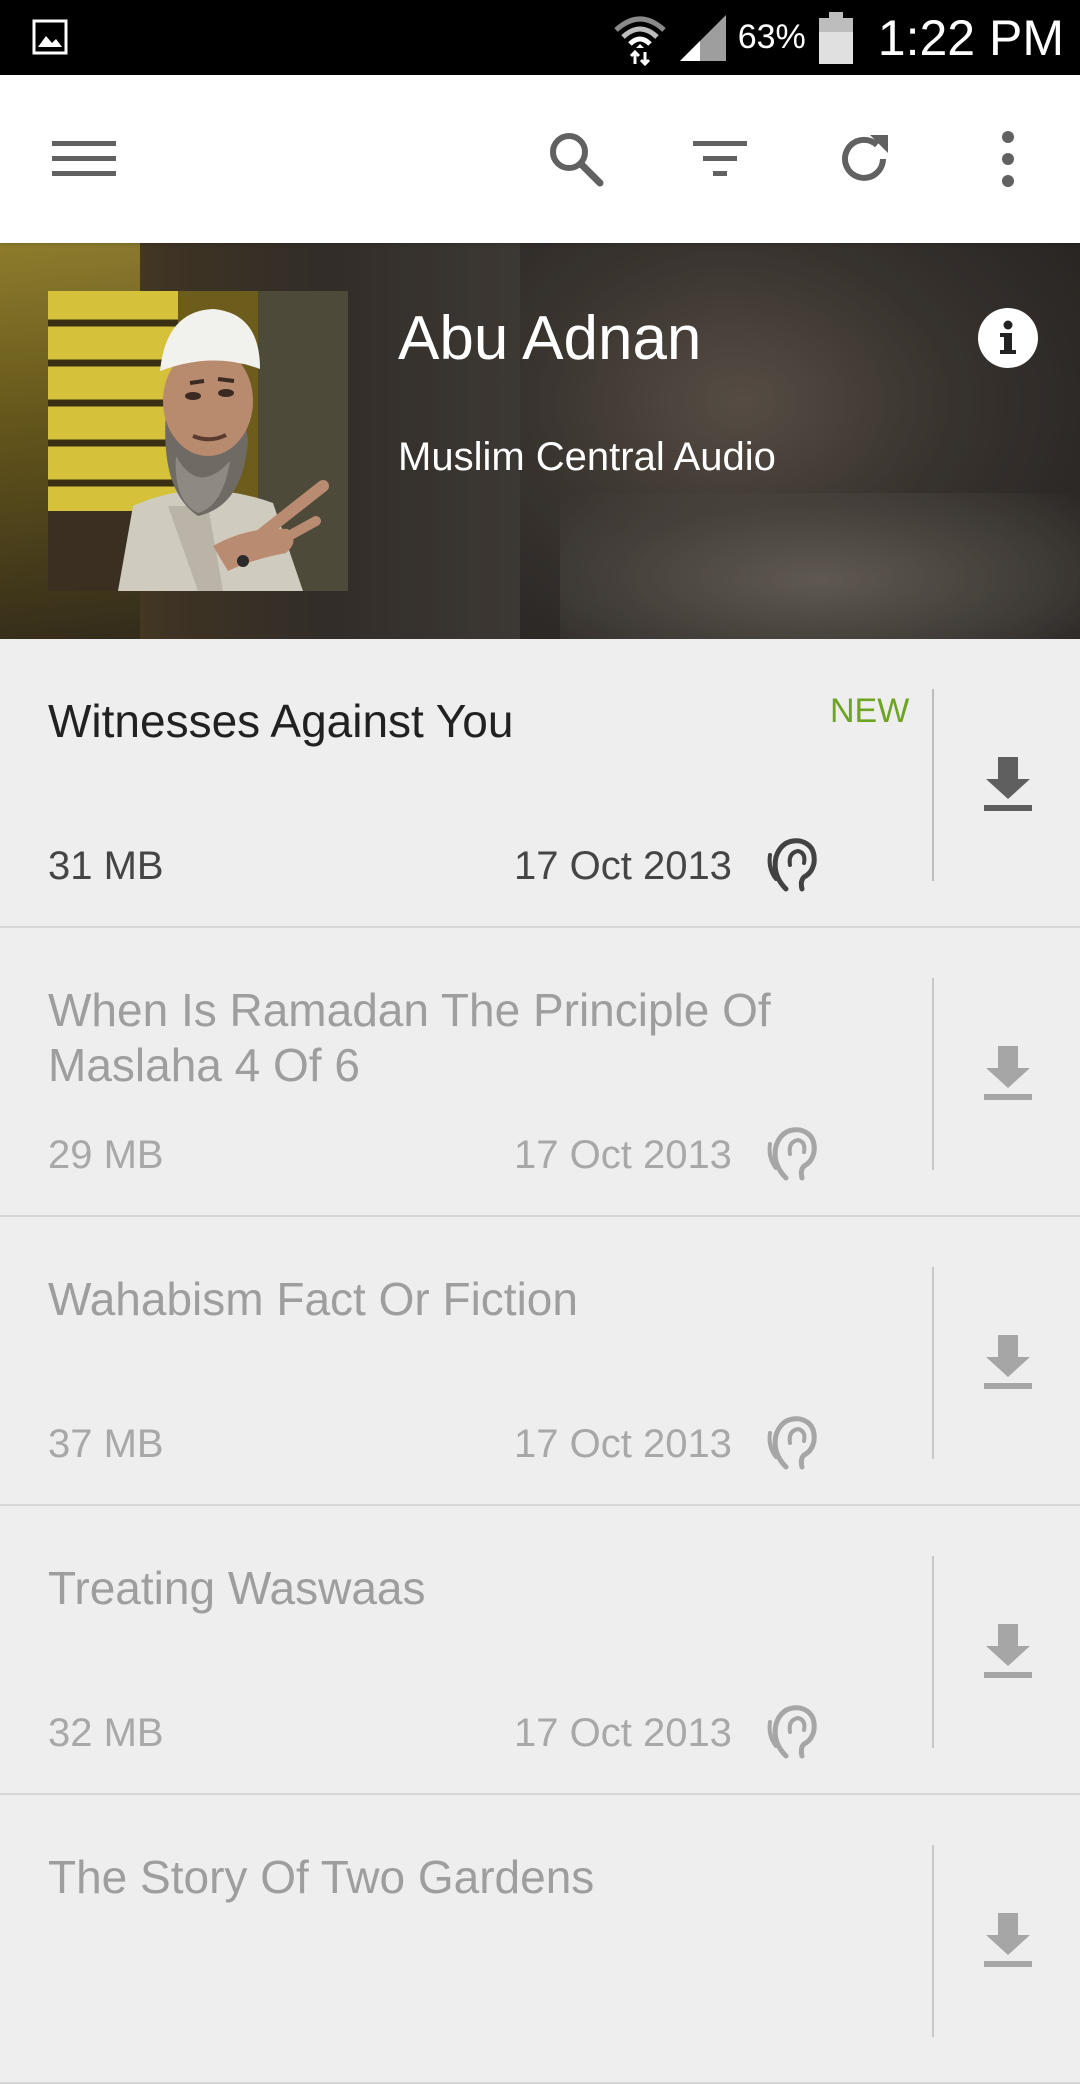 This screenshot has height=2084, width=1080. Describe the element at coordinates (198, 441) in the screenshot. I see `podcast-artwork` at that location.